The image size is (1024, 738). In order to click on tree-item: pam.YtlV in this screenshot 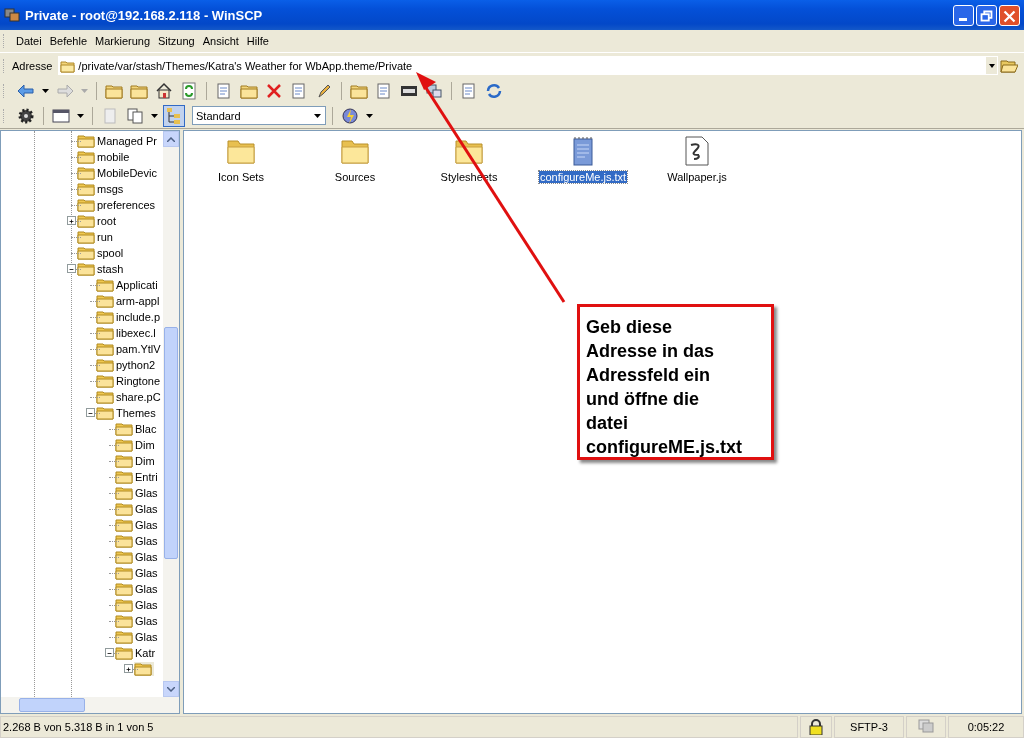, I will do `click(129, 349)`.